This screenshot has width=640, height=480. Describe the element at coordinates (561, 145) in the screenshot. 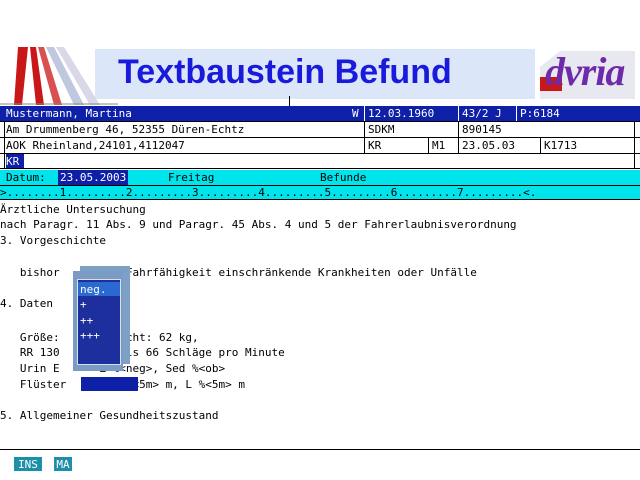

I see `patient-k-code: K1713` at that location.